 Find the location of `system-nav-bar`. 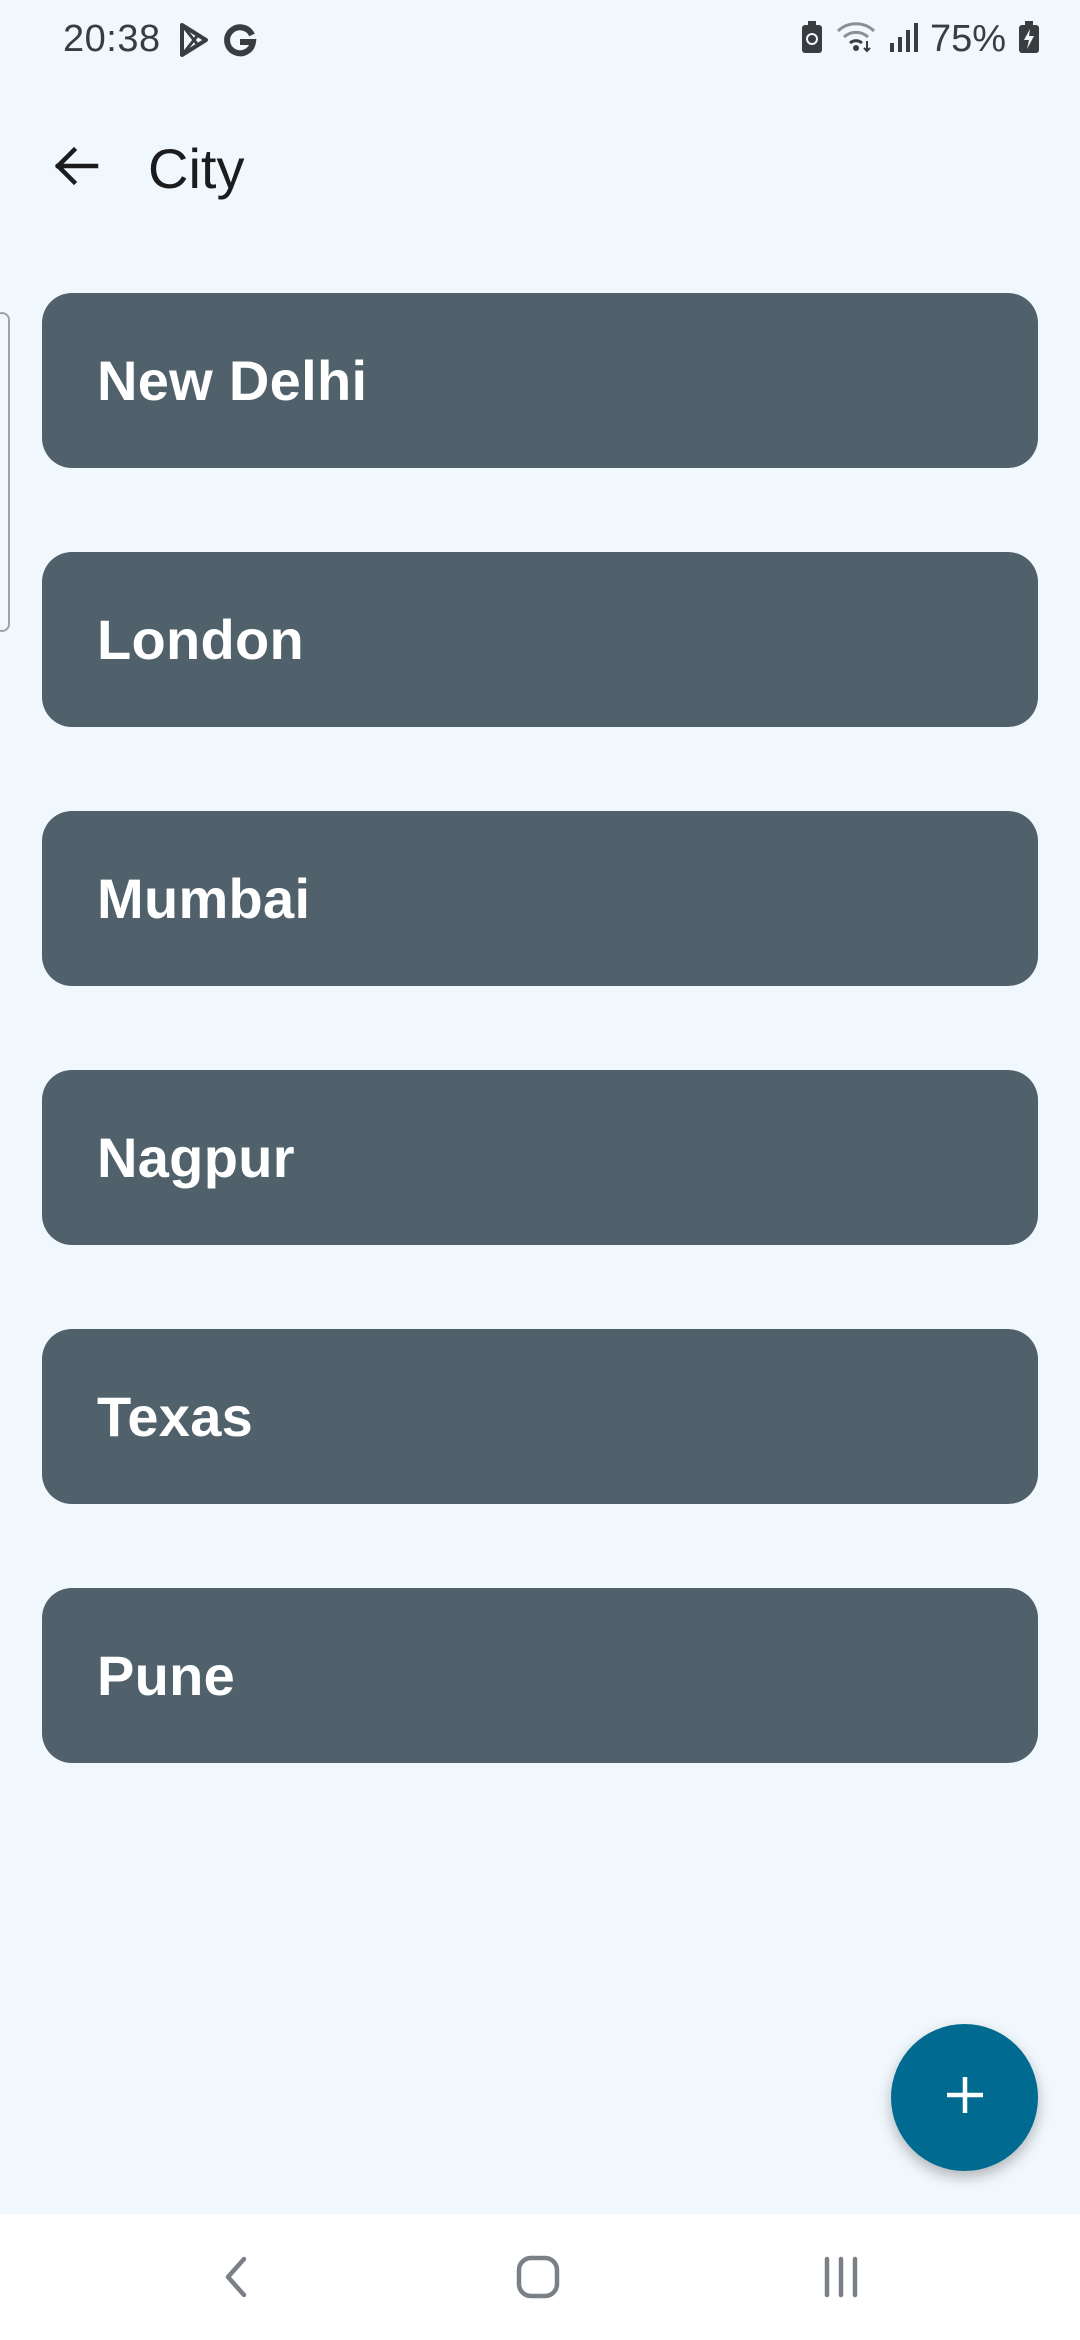

system-nav-bar is located at coordinates (540, 2277).